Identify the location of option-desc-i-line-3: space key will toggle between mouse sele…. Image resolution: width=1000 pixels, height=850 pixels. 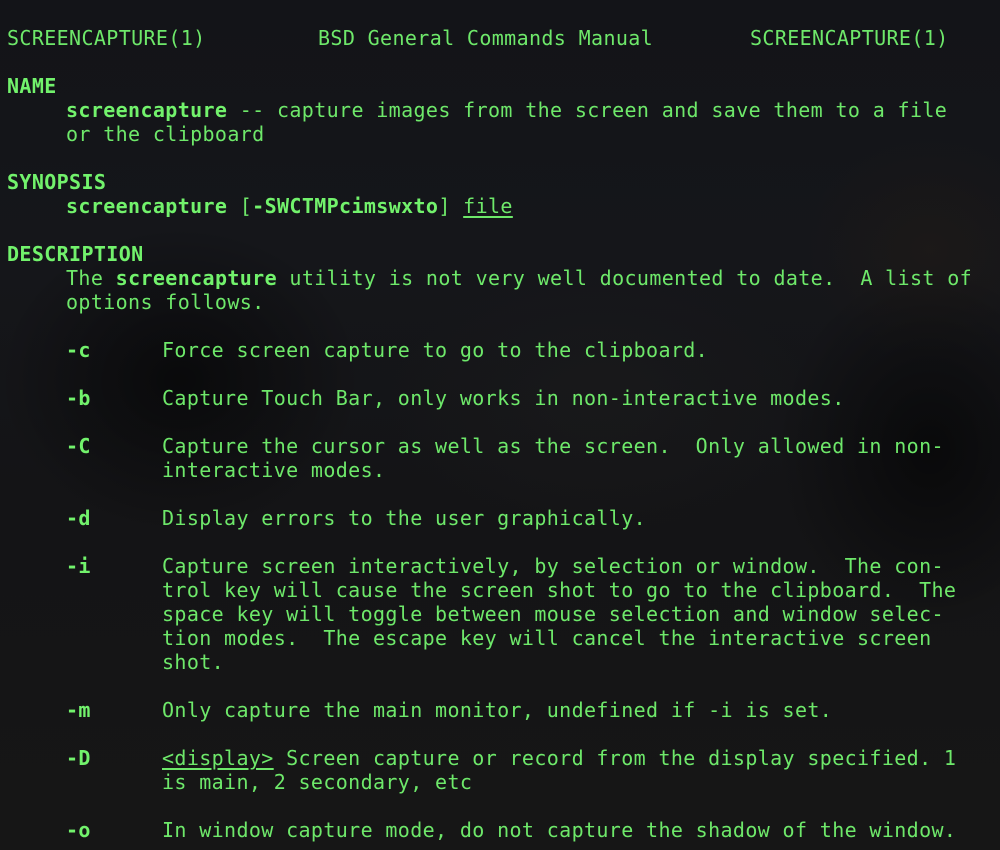
(553, 614).